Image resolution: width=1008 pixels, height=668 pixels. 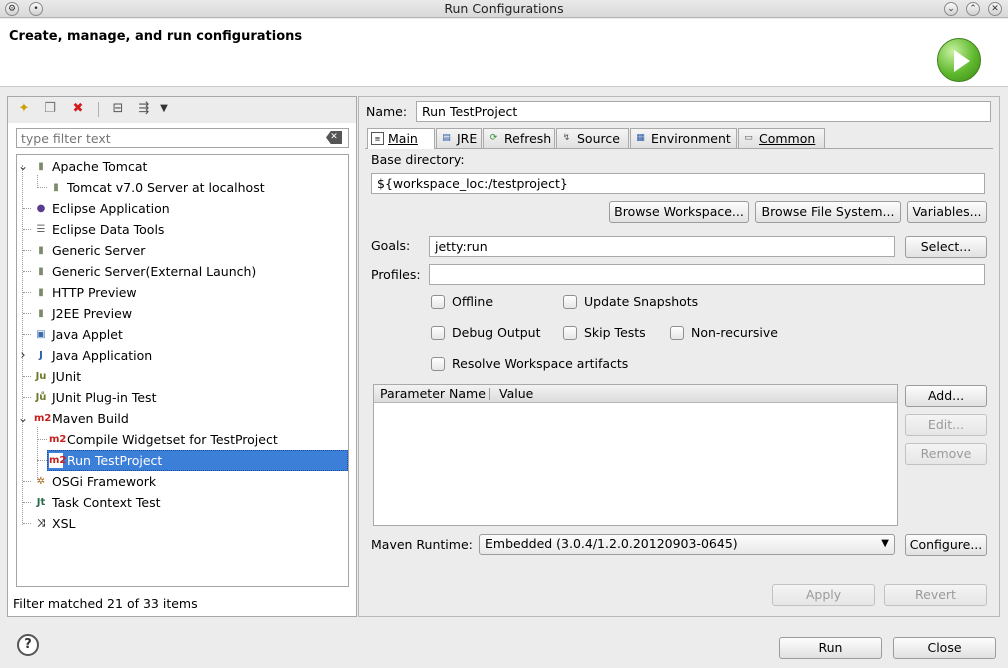 I want to click on filter-input, so click(x=182, y=138).